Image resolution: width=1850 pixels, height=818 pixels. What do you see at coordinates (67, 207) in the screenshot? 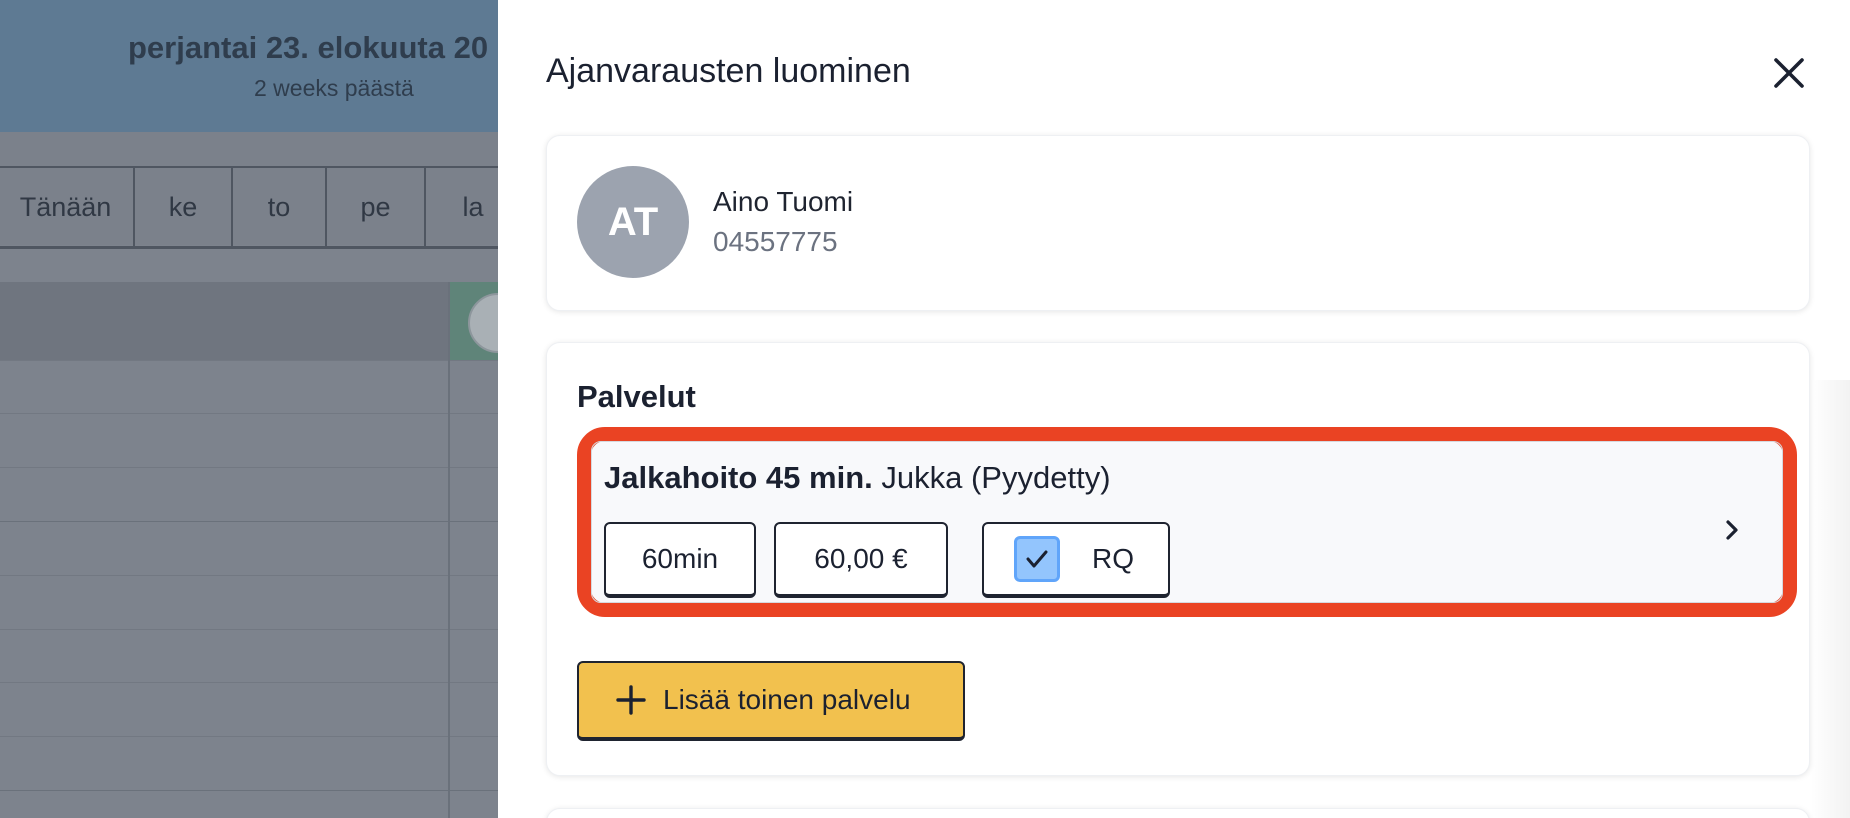
I see `day-tab-today: Tänään` at bounding box center [67, 207].